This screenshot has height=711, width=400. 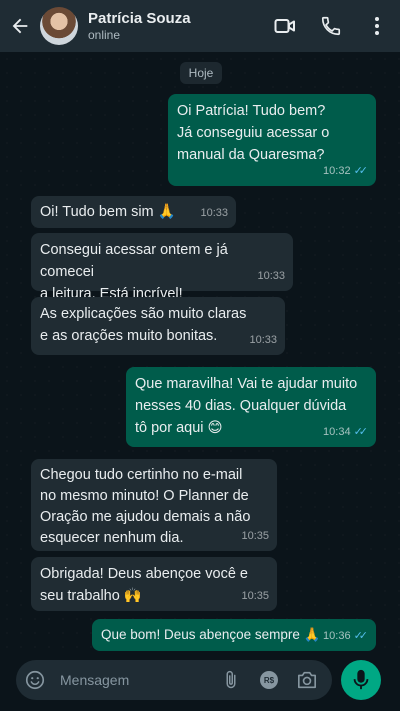 What do you see at coordinates (377, 26) in the screenshot?
I see `more-options-icon` at bounding box center [377, 26].